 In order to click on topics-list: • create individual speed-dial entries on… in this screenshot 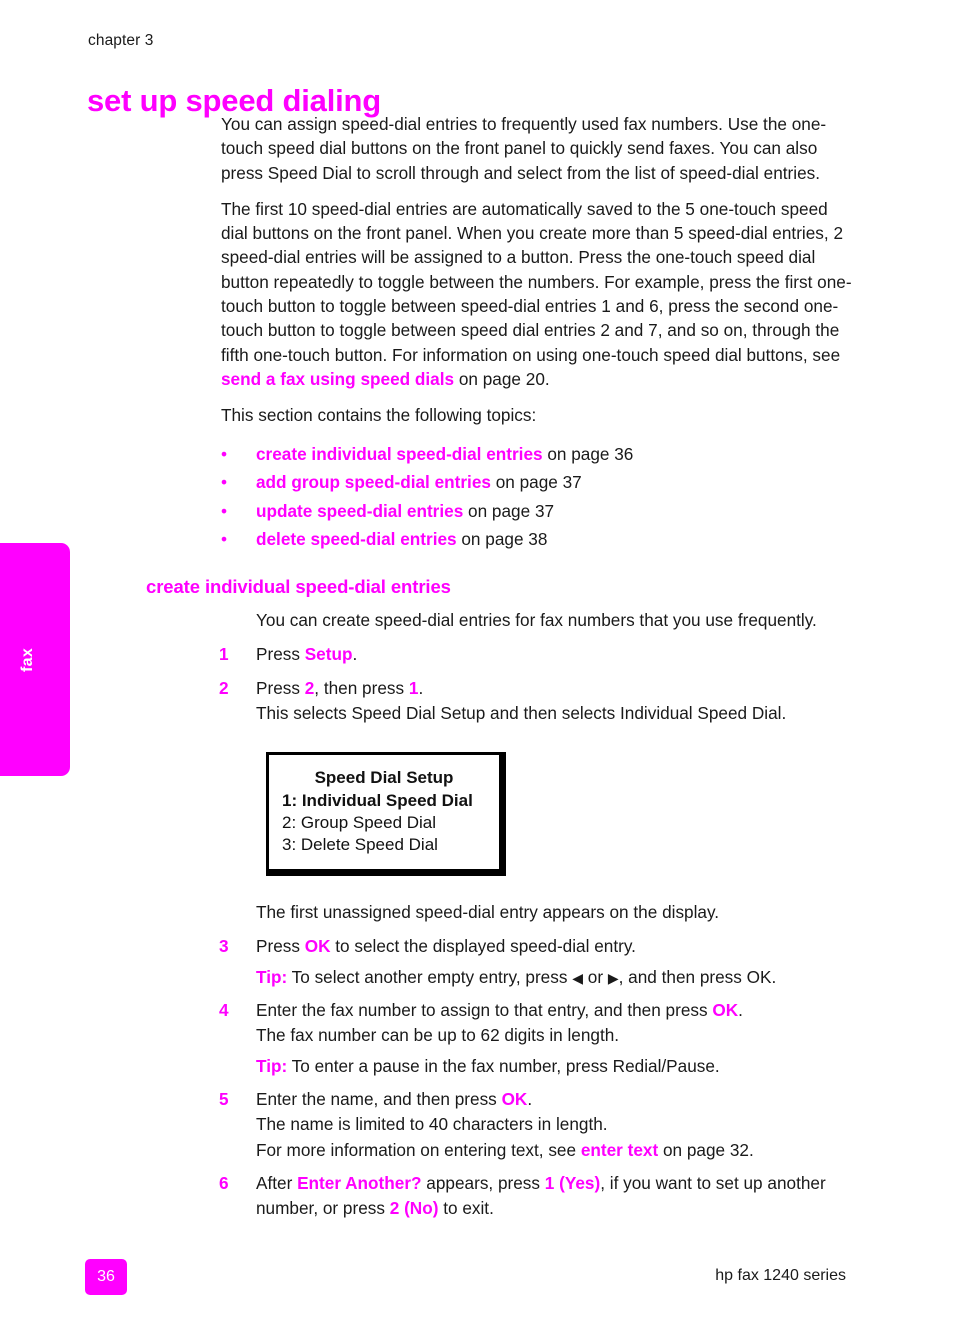, I will do `click(477, 497)`.